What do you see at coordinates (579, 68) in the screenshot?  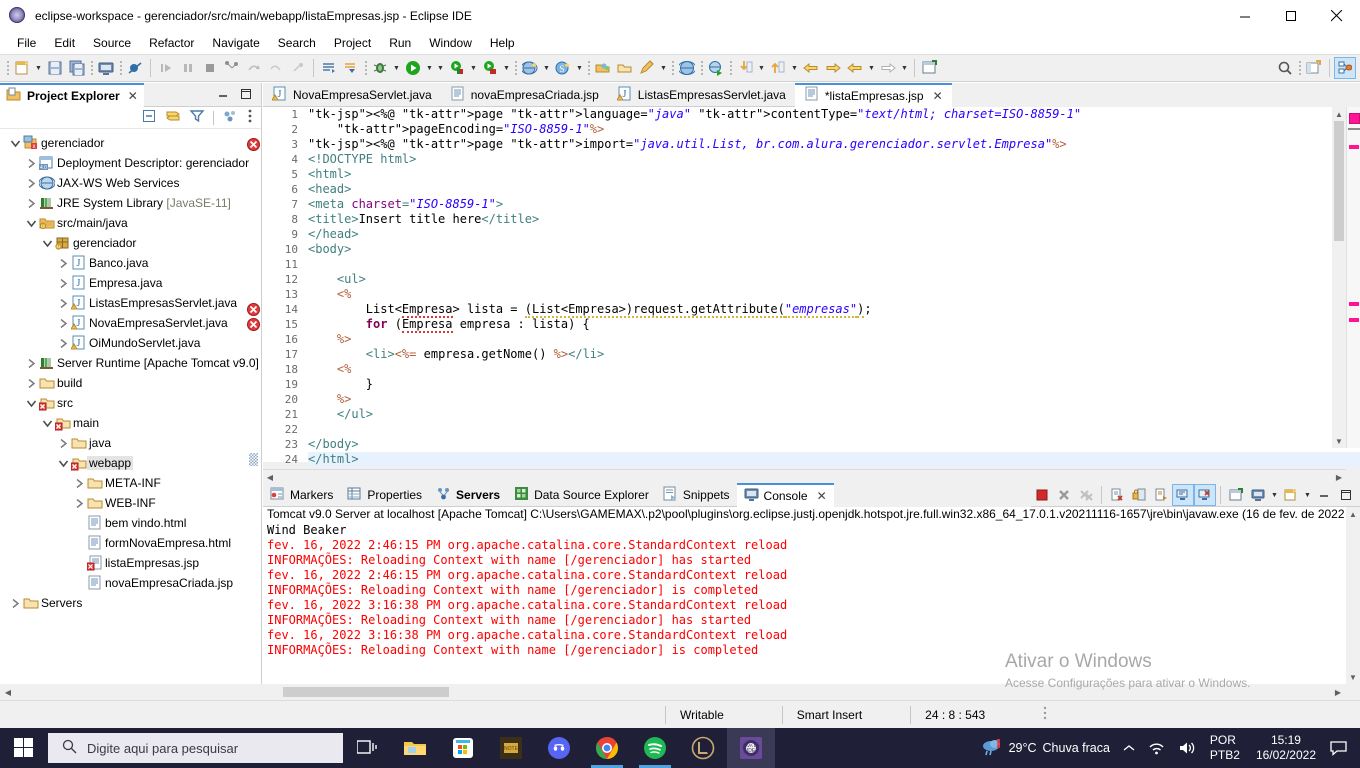 I see `new-ejb-arrow-icon: ▼` at bounding box center [579, 68].